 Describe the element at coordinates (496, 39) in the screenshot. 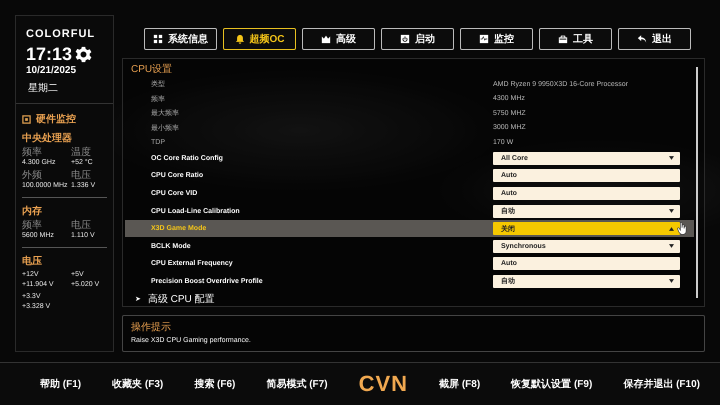

I see `tab: 监控` at that location.